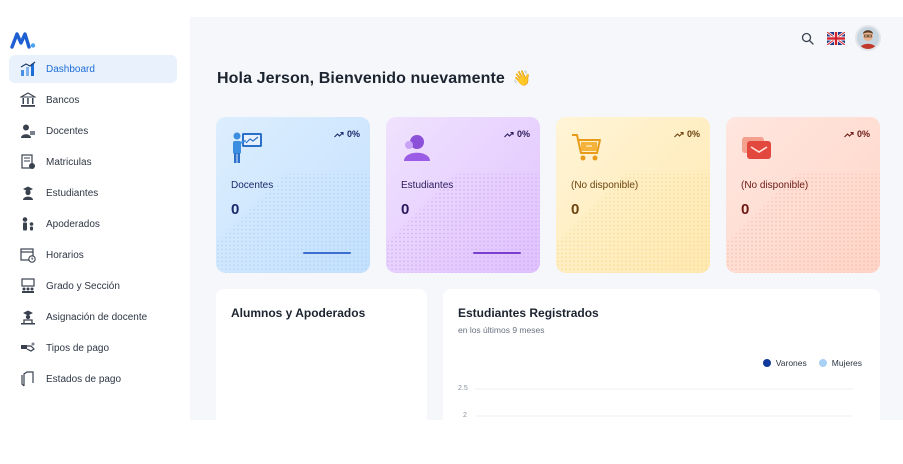  What do you see at coordinates (27, 348) in the screenshot?
I see `payment-type-icon` at bounding box center [27, 348].